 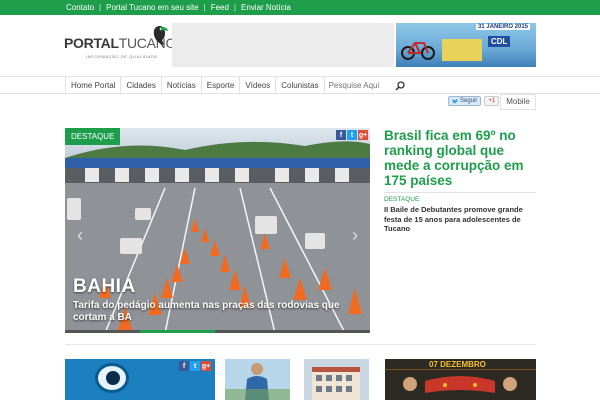 I want to click on search-button, so click(x=400, y=85).